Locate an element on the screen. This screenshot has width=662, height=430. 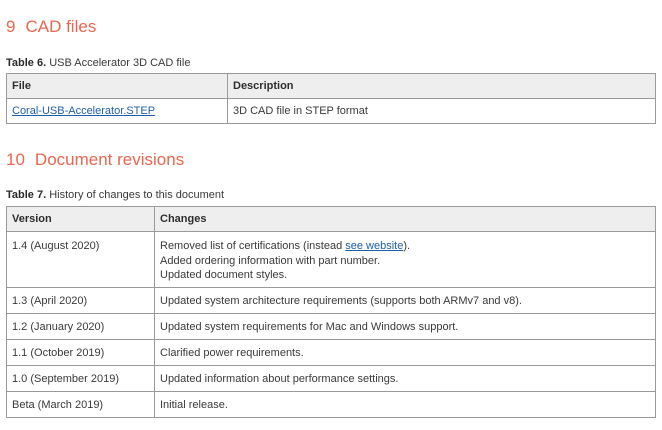
column-header-version: Version is located at coordinates (80, 219).